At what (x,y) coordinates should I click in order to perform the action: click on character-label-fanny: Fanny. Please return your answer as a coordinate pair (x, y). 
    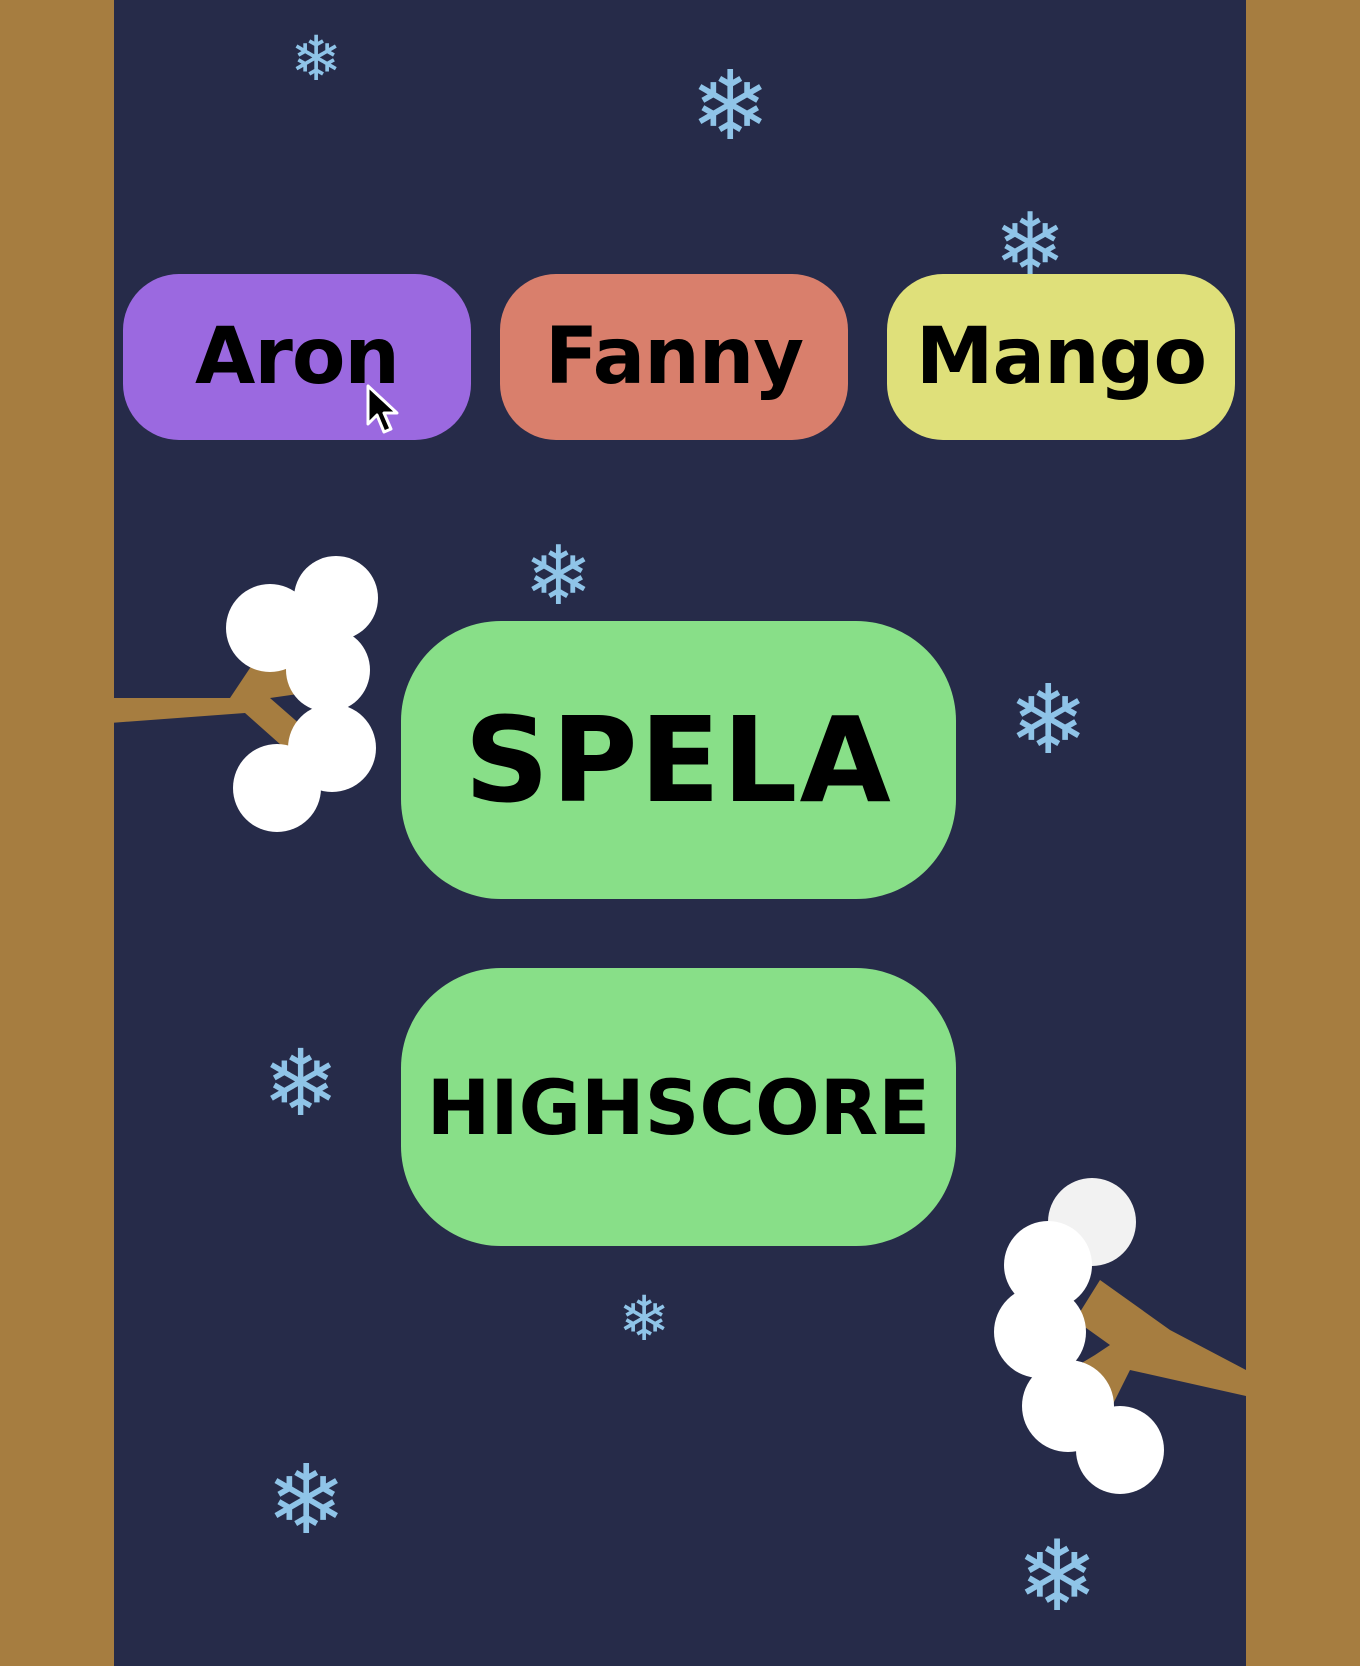
    Looking at the image, I should click on (674, 357).